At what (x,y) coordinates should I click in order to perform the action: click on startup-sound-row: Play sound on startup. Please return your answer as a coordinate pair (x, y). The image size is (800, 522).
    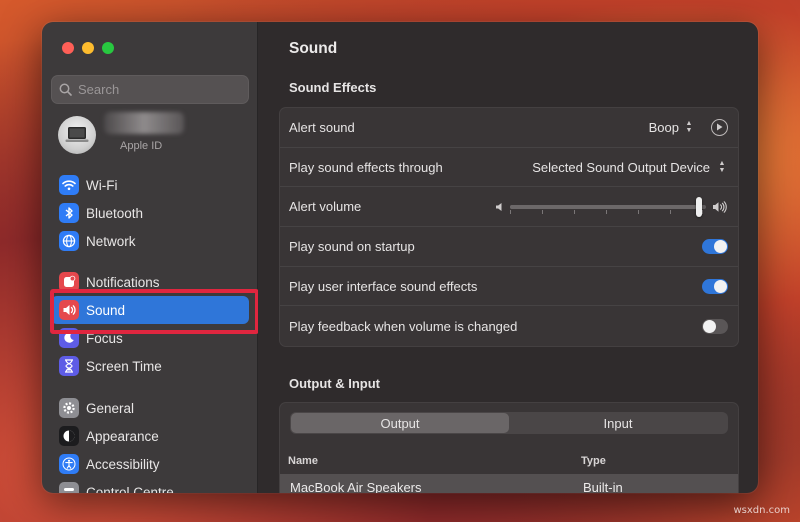
    Looking at the image, I should click on (509, 247).